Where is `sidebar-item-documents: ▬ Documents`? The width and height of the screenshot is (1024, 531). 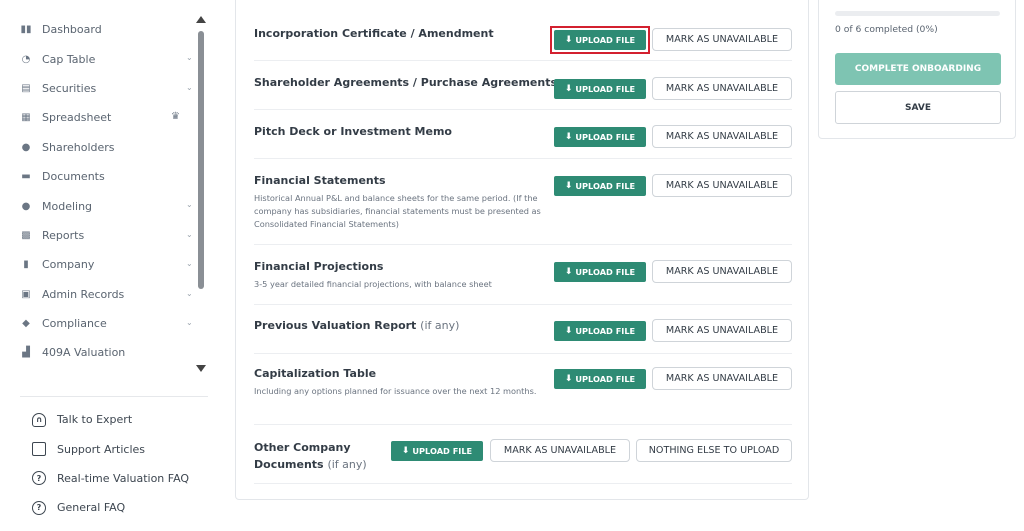
sidebar-item-documents: ▬ Documents is located at coordinates (100, 176).